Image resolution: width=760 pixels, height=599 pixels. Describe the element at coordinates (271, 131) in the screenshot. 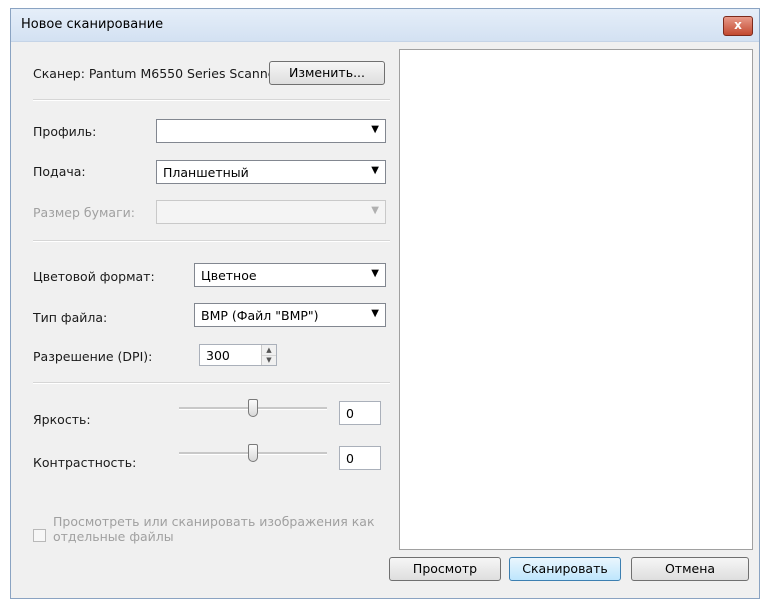

I see `profile-select: ▼` at that location.